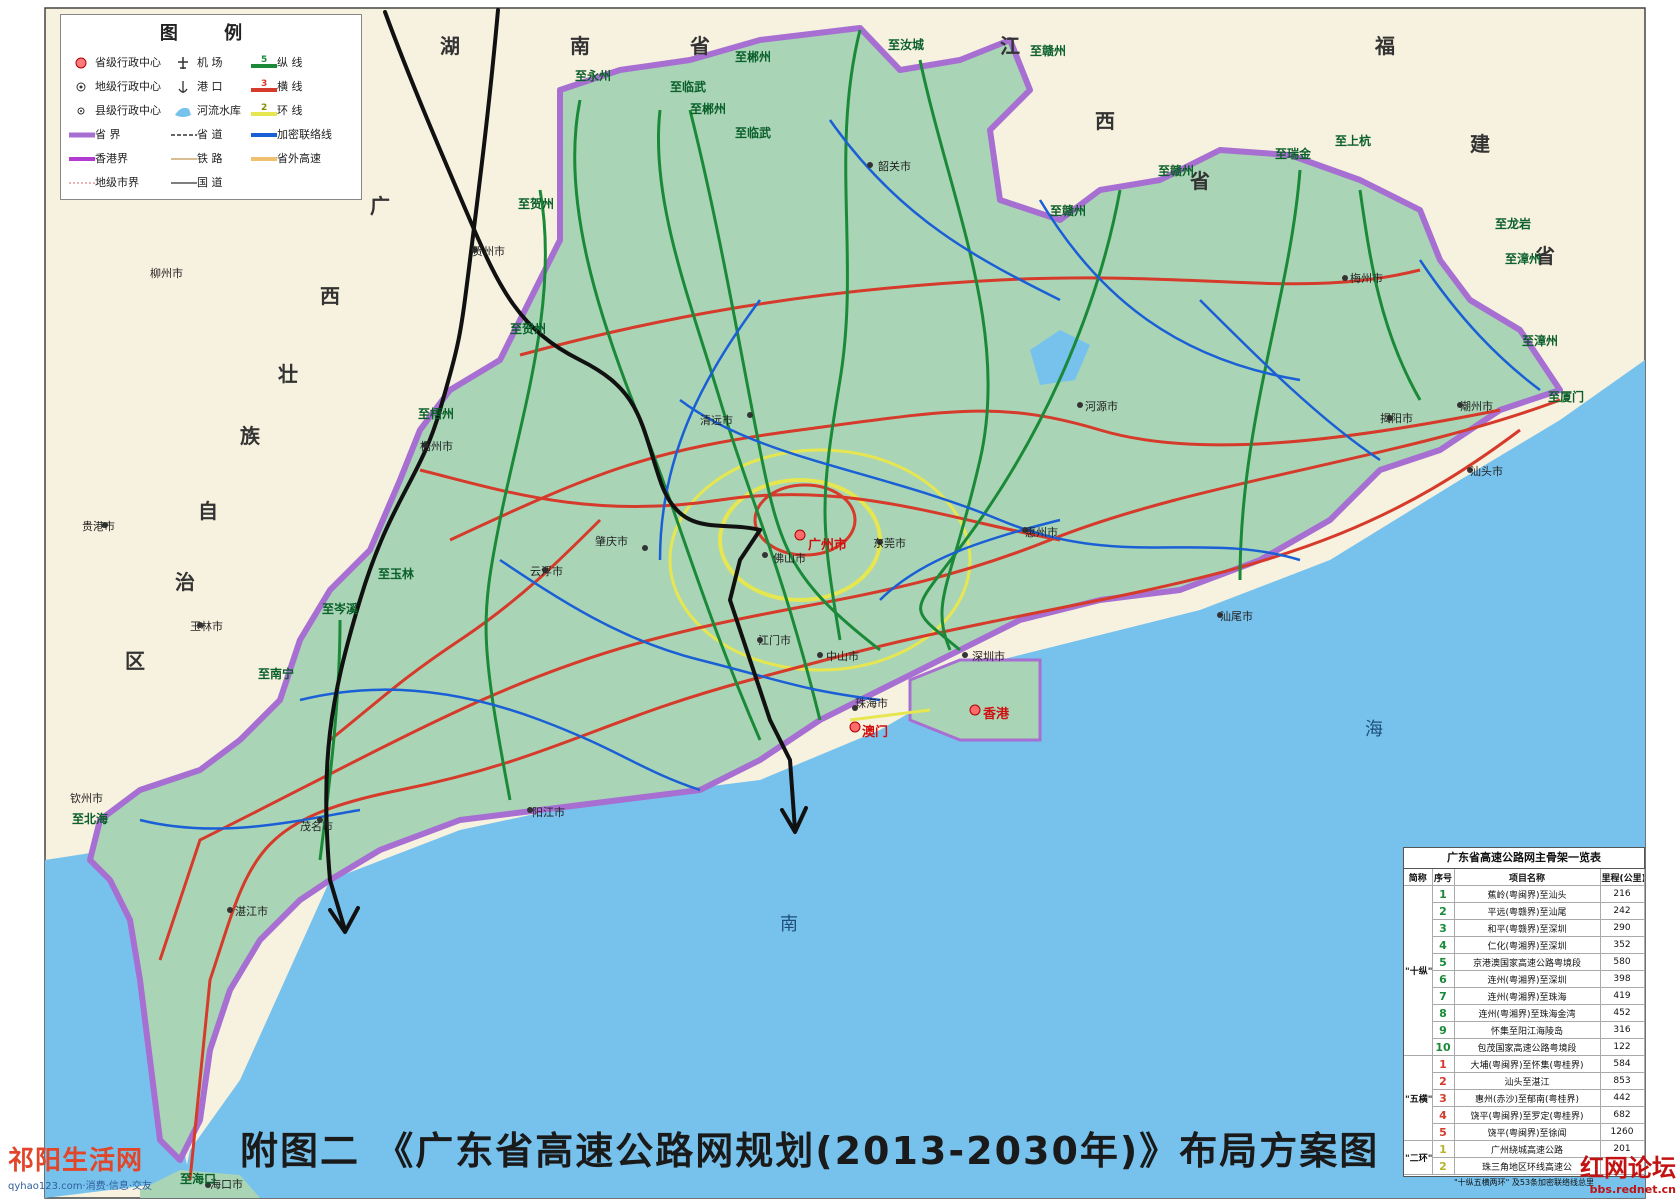  What do you see at coordinates (1476, 406) in the screenshot?
I see `city-label-chaozhou: 潮州市` at bounding box center [1476, 406].